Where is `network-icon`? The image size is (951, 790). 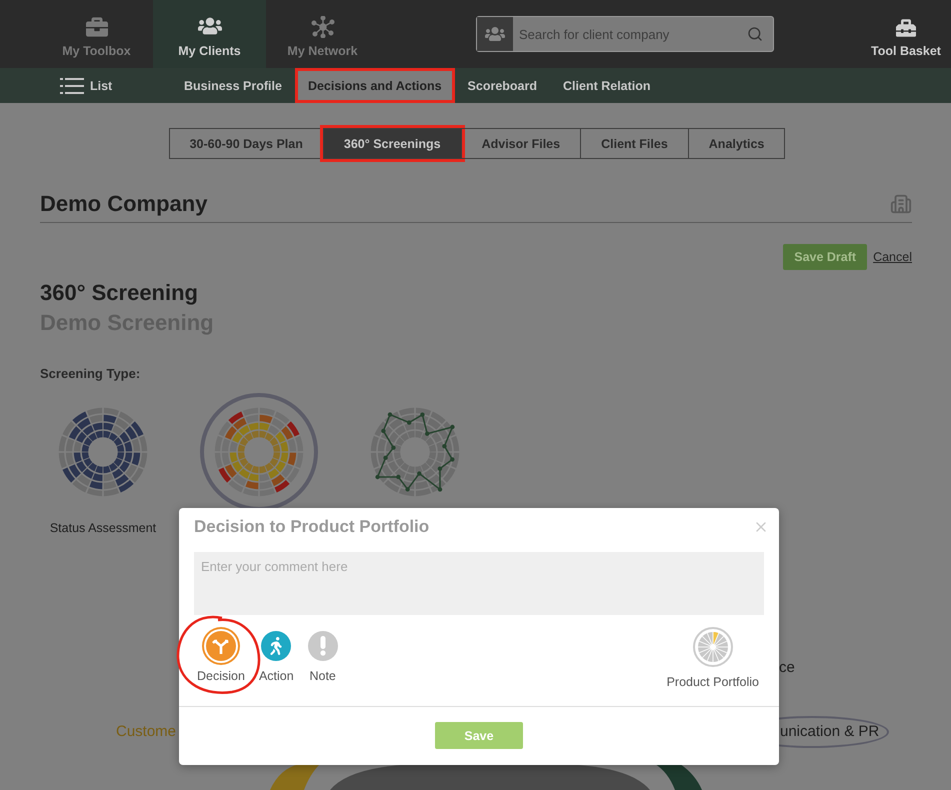
network-icon is located at coordinates (322, 27).